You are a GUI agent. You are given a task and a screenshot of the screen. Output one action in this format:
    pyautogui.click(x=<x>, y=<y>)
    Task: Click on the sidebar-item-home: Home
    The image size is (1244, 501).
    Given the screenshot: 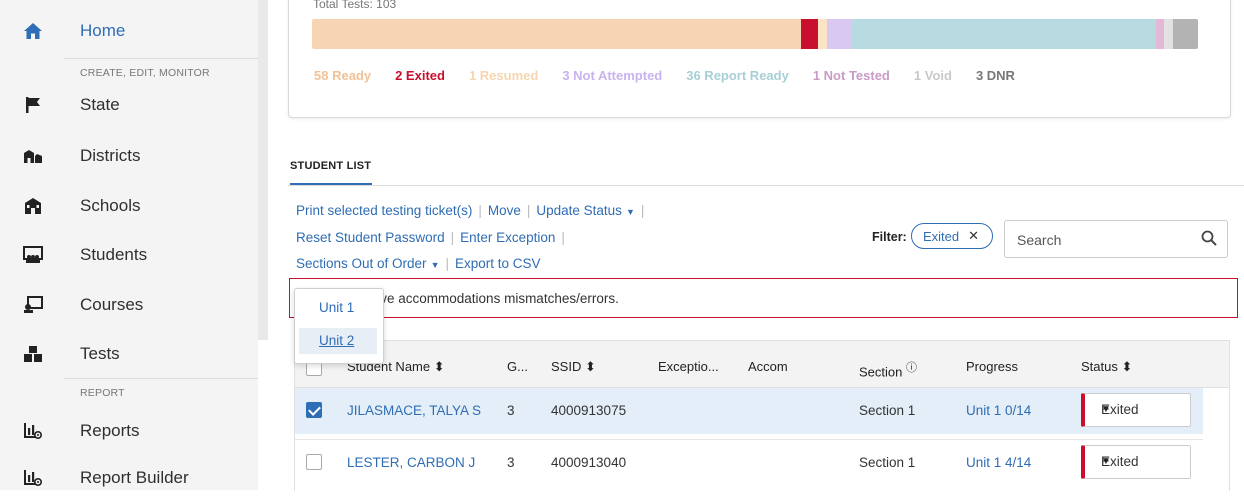 What is the action you would take?
    pyautogui.click(x=129, y=31)
    